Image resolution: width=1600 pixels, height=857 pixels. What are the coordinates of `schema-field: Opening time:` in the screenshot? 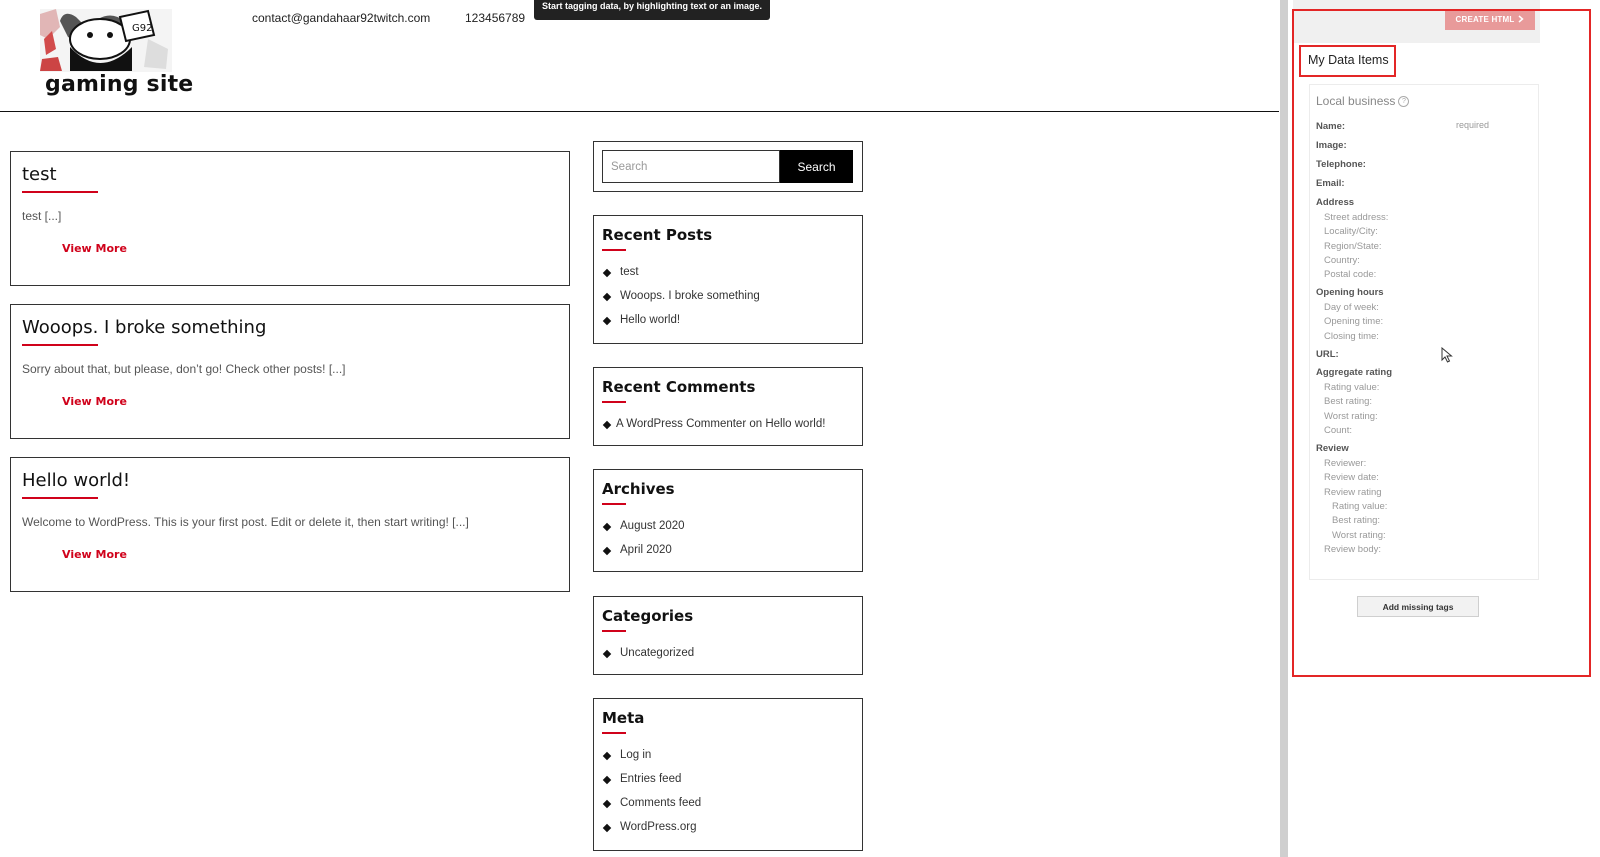 It's located at (1353, 321).